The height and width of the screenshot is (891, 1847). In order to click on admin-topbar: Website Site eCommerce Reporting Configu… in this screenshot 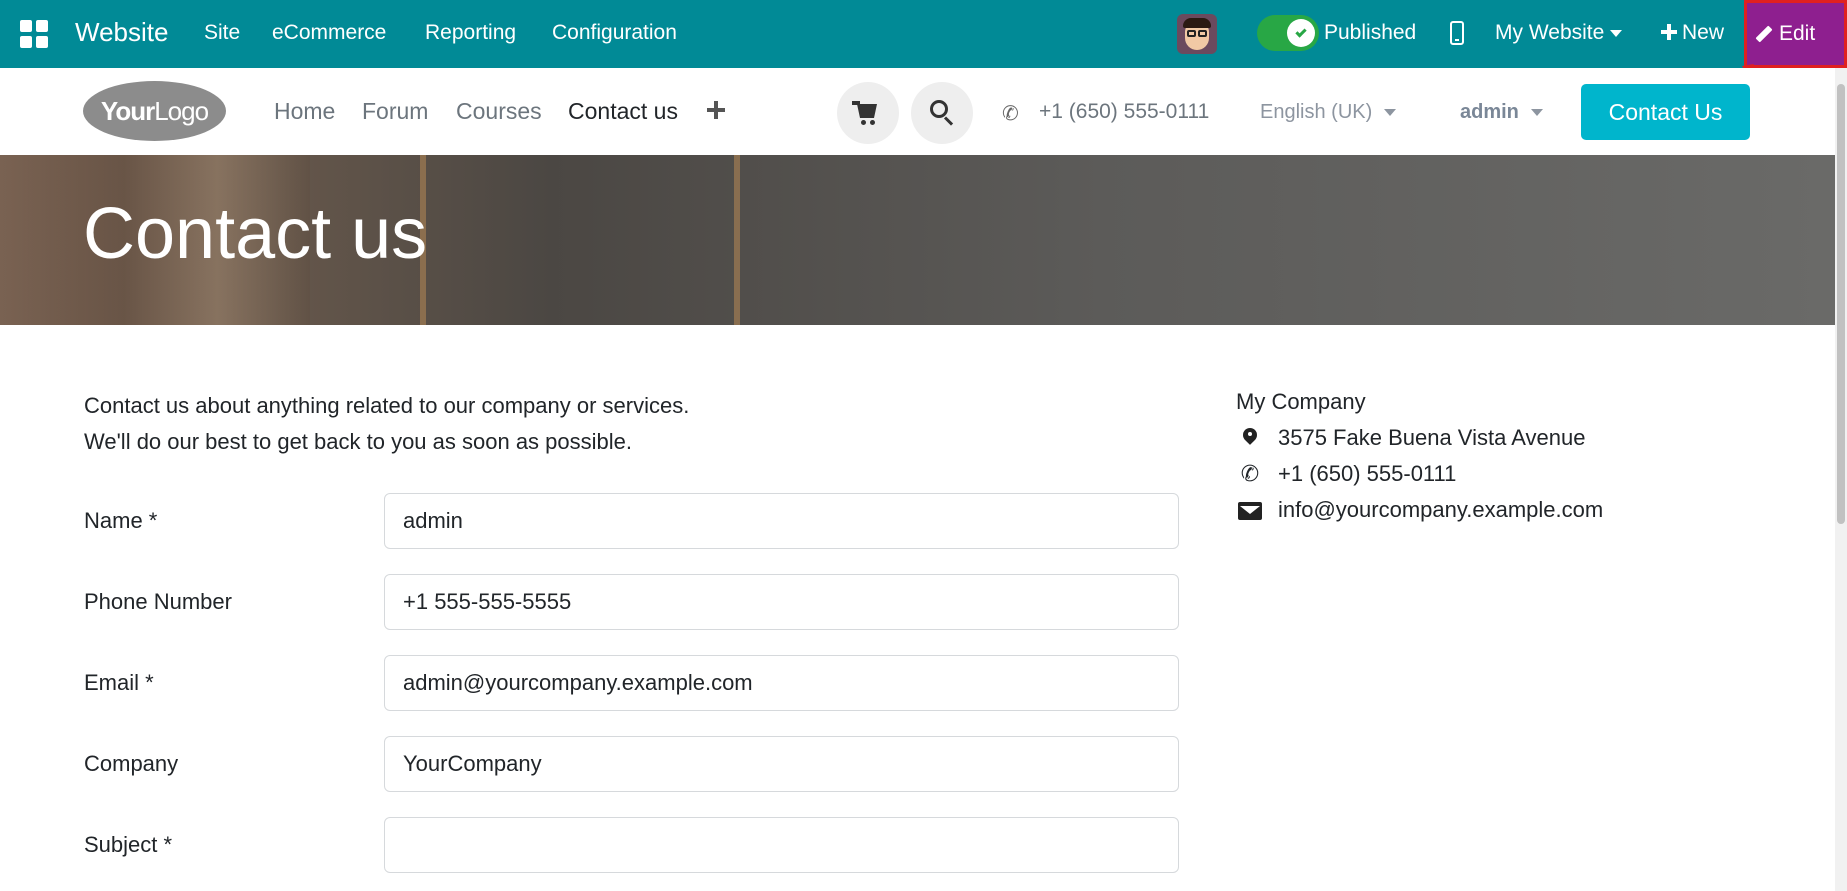, I will do `click(923, 34)`.